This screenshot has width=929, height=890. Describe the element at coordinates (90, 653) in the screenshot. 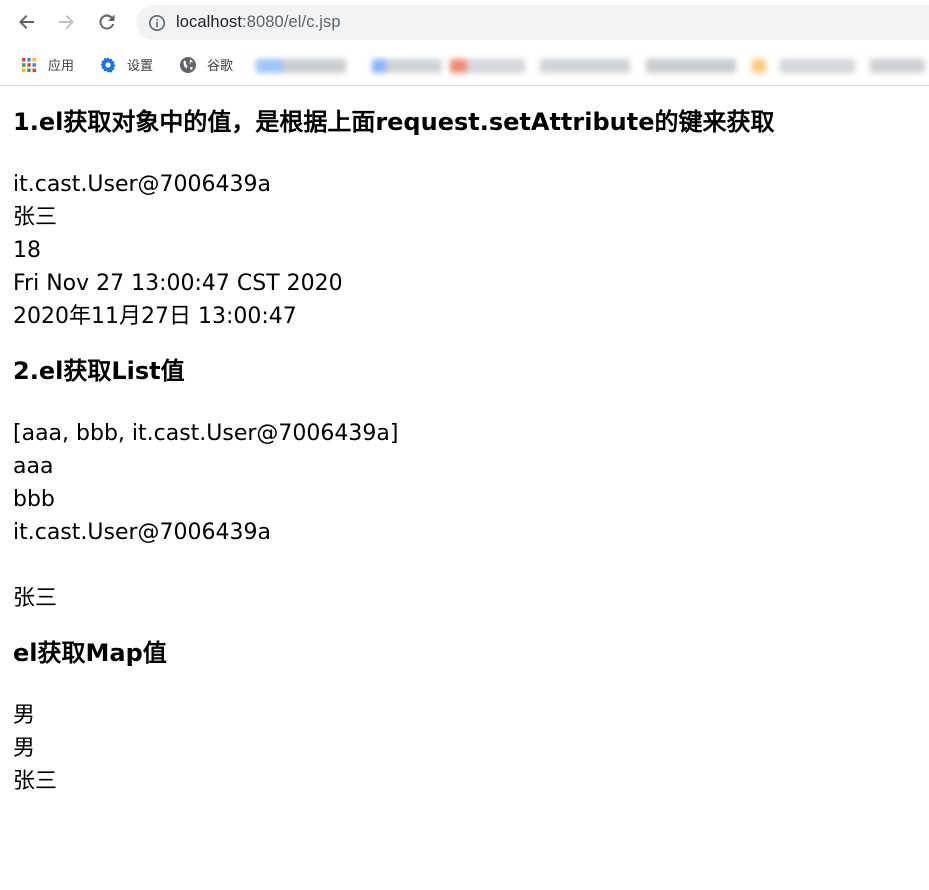

I see `heading-section3: el获取Map值` at that location.